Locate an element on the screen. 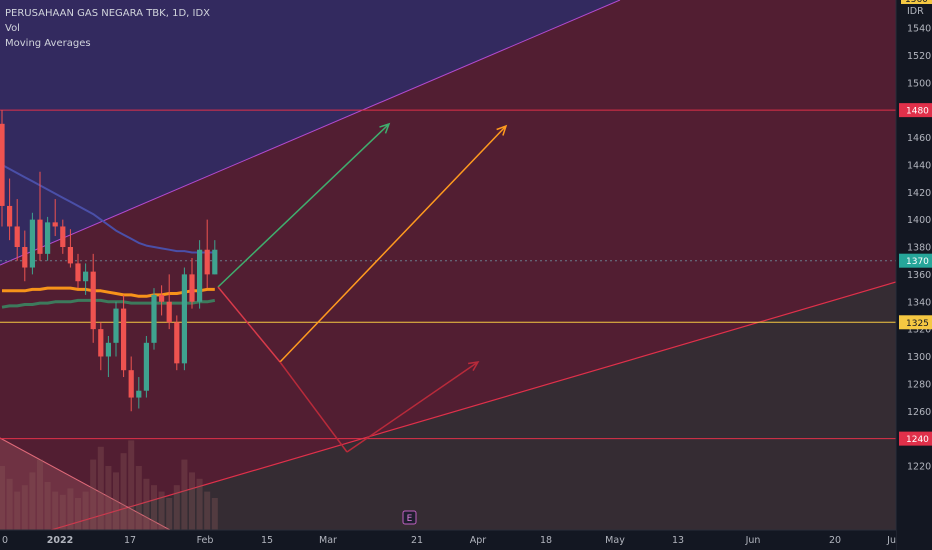 Image resolution: width=932 pixels, height=550 pixels. time-tick-label: Feb is located at coordinates (205, 540).